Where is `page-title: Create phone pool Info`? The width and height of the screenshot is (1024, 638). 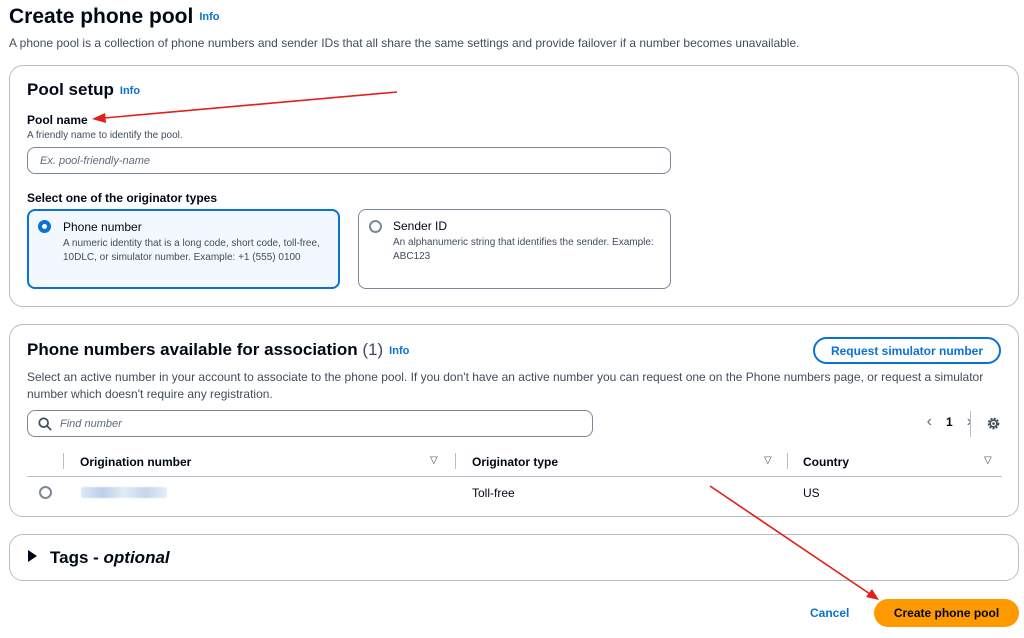 page-title: Create phone pool Info is located at coordinates (114, 17).